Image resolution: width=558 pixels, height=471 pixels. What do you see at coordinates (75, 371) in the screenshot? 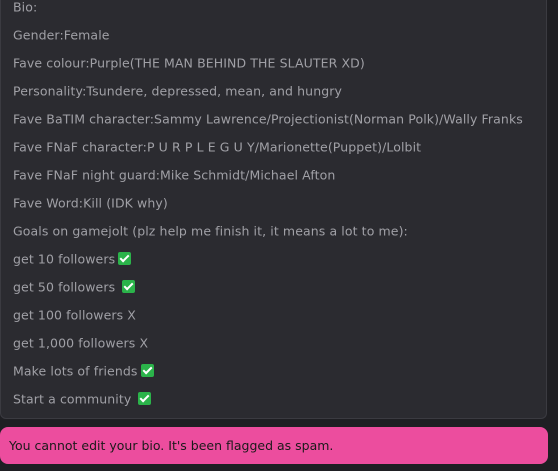
I see `bio-line-text: Make lots of friends` at bounding box center [75, 371].